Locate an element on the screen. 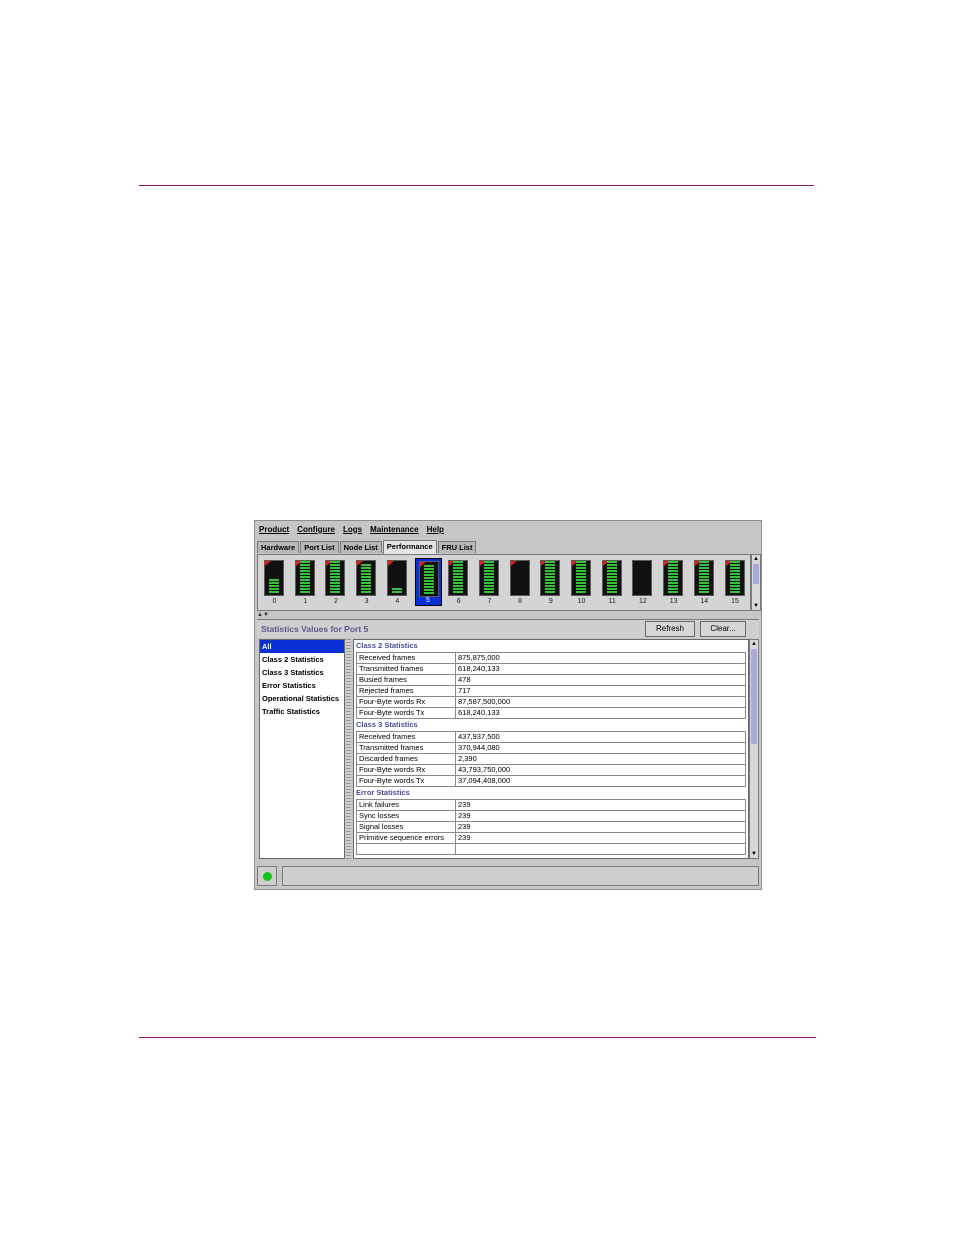 This screenshot has width=954, height=1235. port-3: 3 is located at coordinates (366, 582).